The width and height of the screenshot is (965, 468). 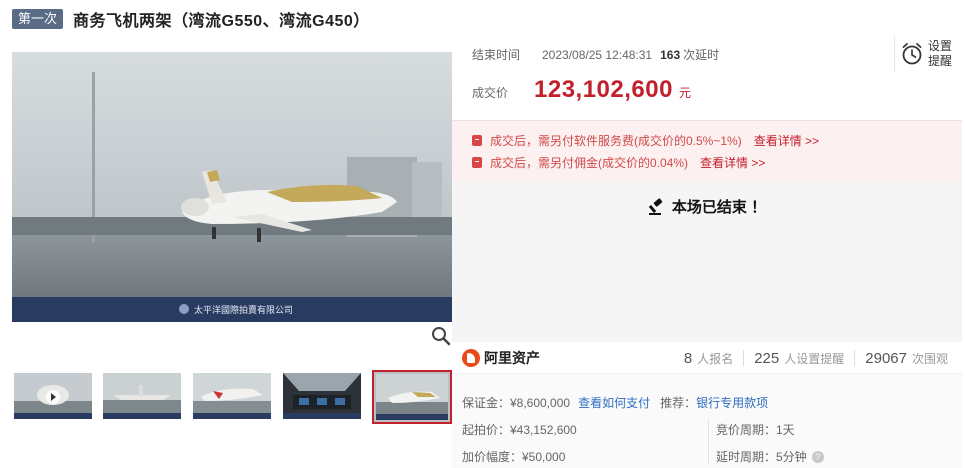 I want to click on increment-row: 加价幅度：¥50,000, so click(x=513, y=456).